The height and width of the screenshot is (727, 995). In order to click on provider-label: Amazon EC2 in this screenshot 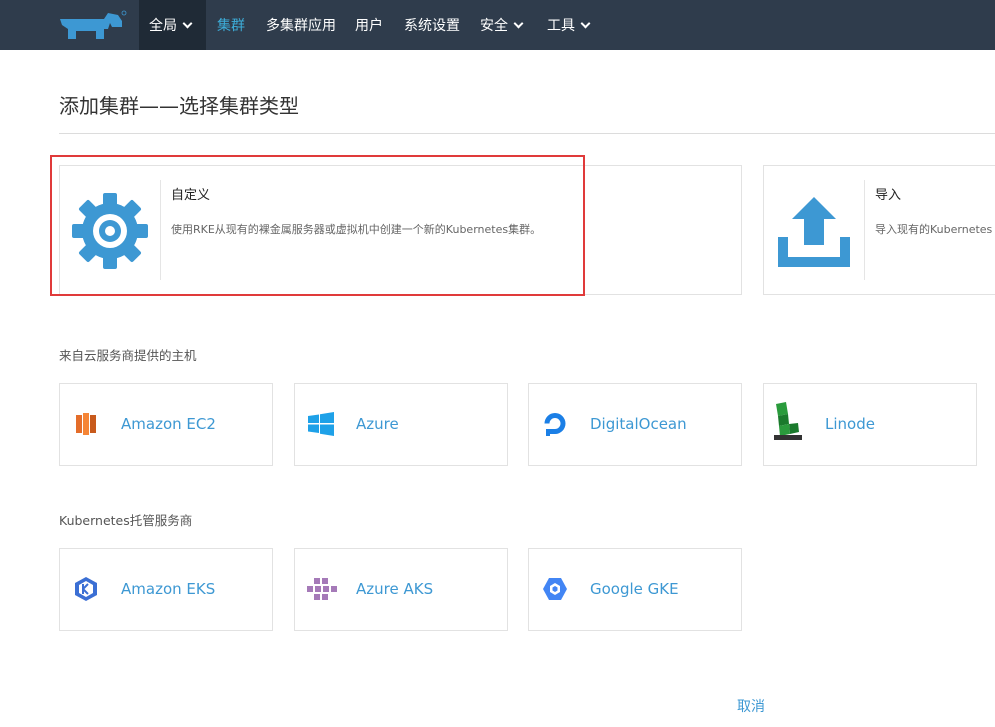, I will do `click(168, 424)`.